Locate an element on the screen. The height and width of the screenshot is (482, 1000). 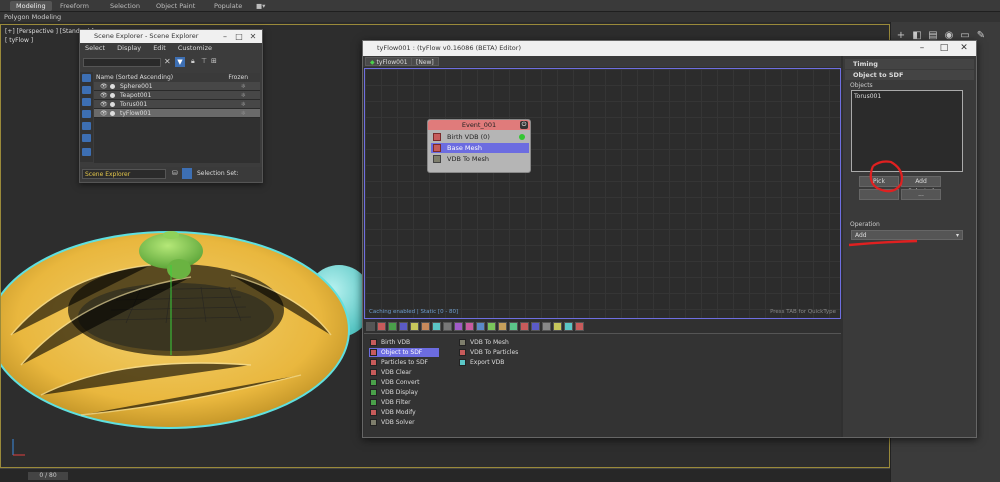
tab-populate: Populate is located at coordinates (228, 6).